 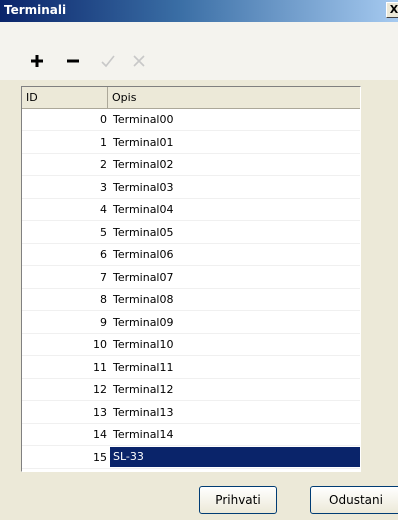 I want to click on table-row: 3 Terminal03, so click(x=191, y=188).